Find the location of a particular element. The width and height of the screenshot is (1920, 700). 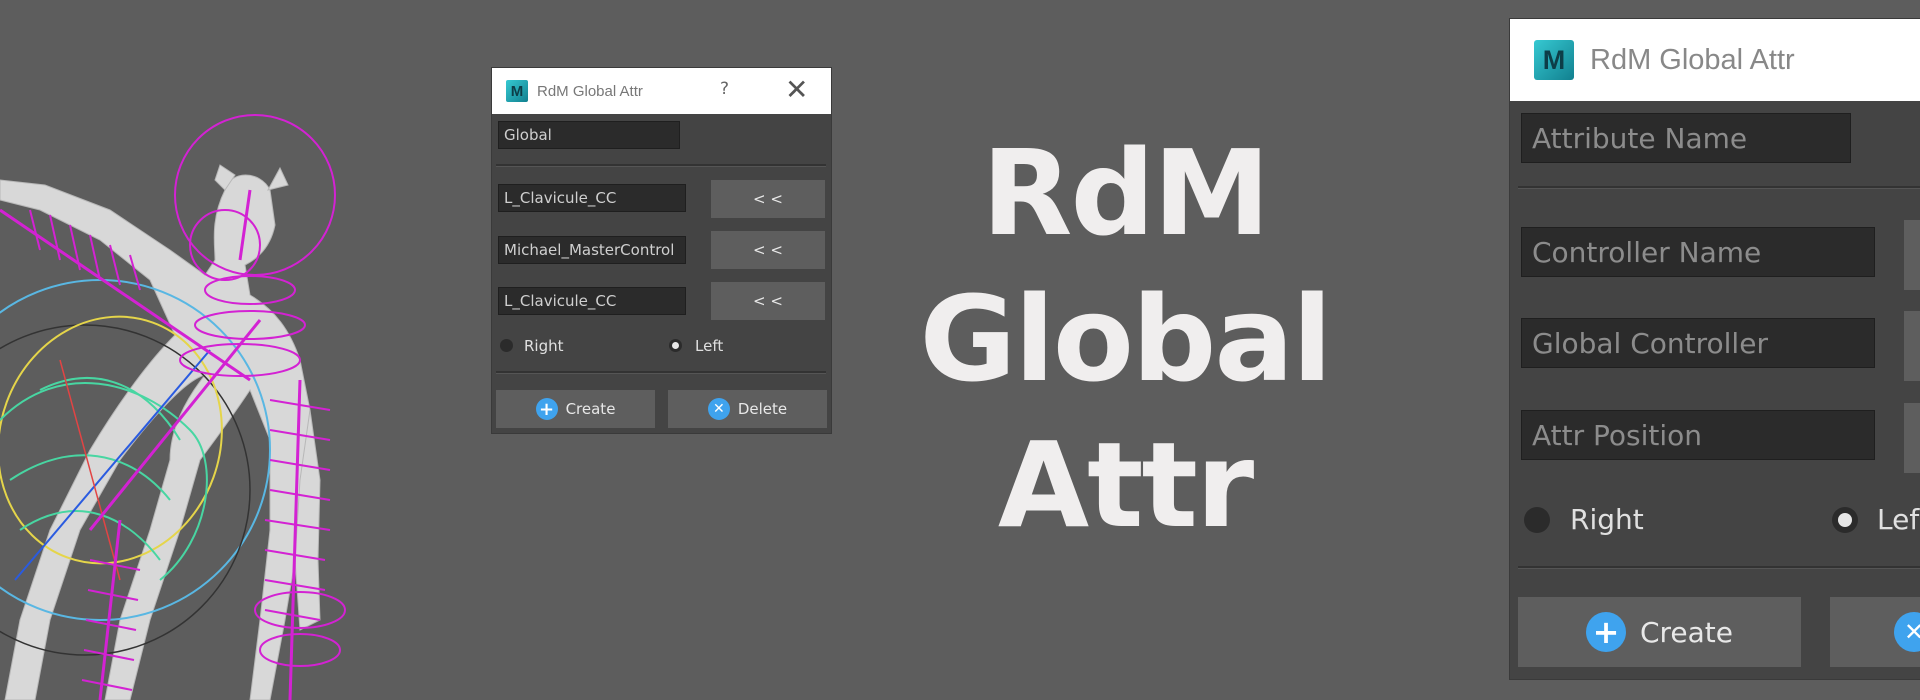

global-controller-field: Michael_MasterControl is located at coordinates (592, 250).